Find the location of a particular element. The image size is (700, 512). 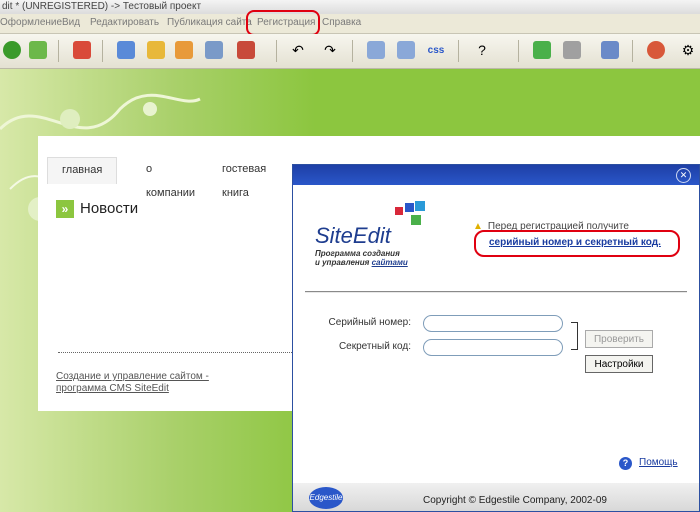

go-icon is located at coordinates (12, 50).